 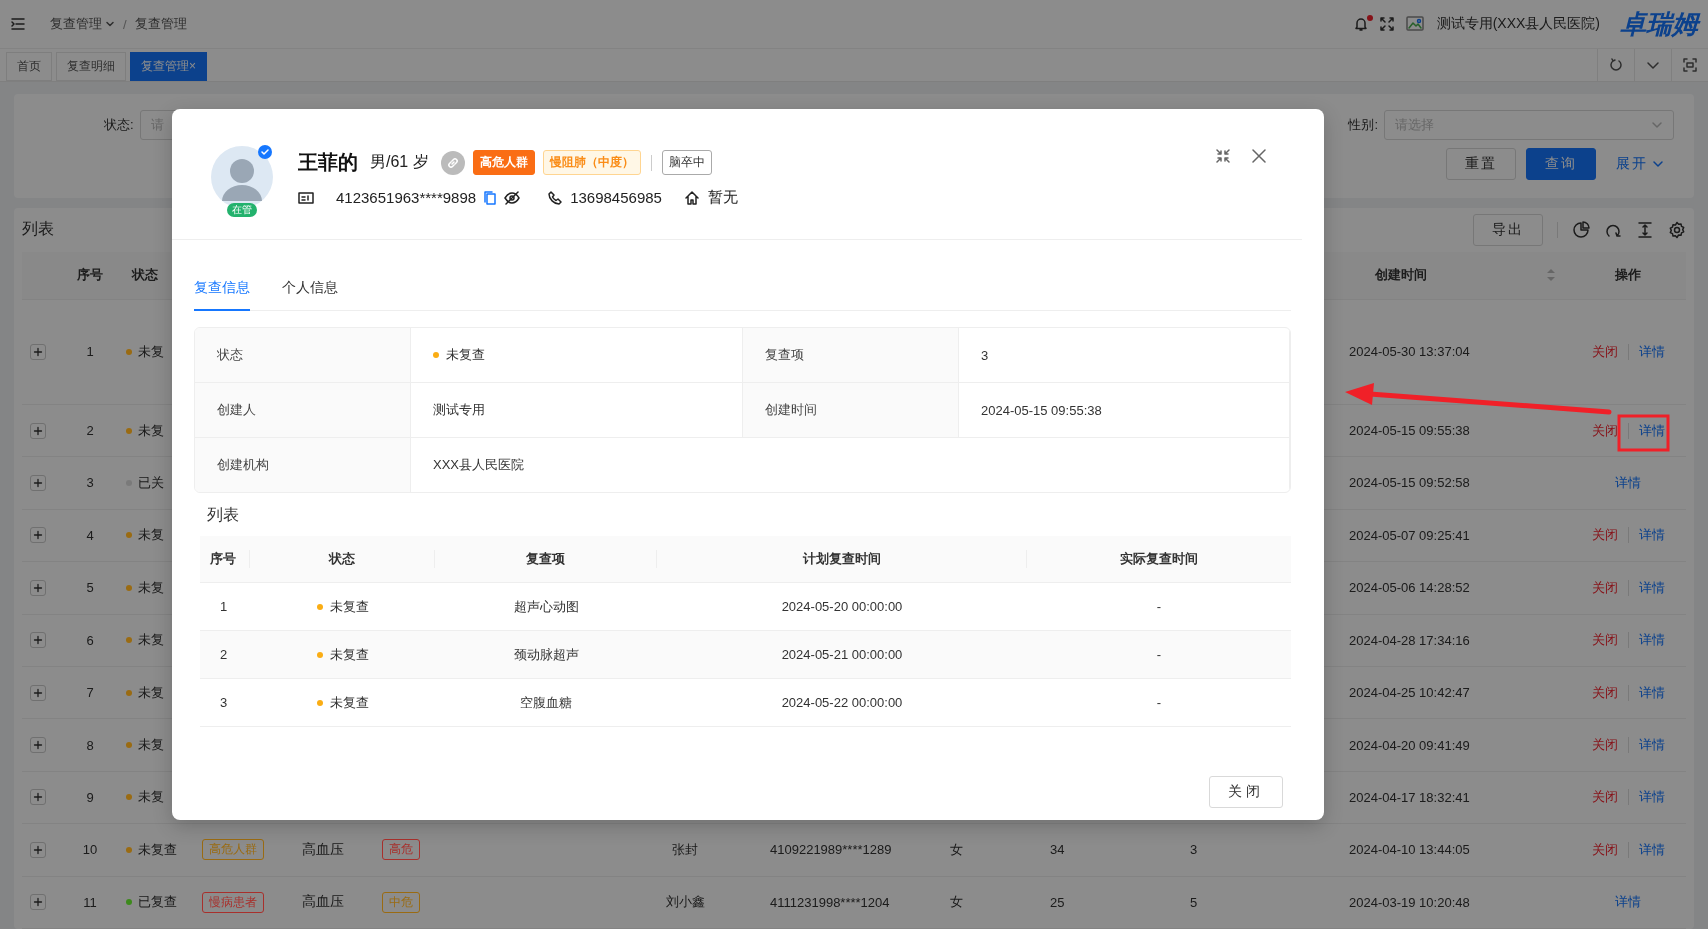 I want to click on page-tab: 复查管理×, so click(x=168, y=66).